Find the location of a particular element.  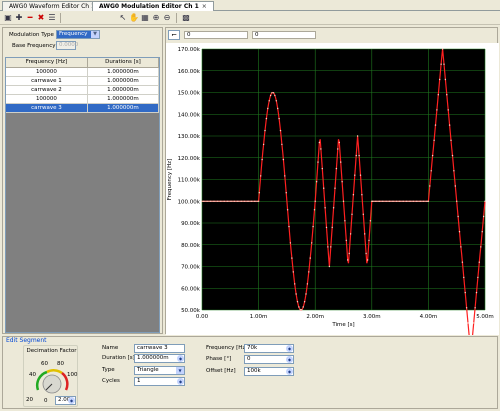

type-select: Triangle ▼ is located at coordinates (159, 370).